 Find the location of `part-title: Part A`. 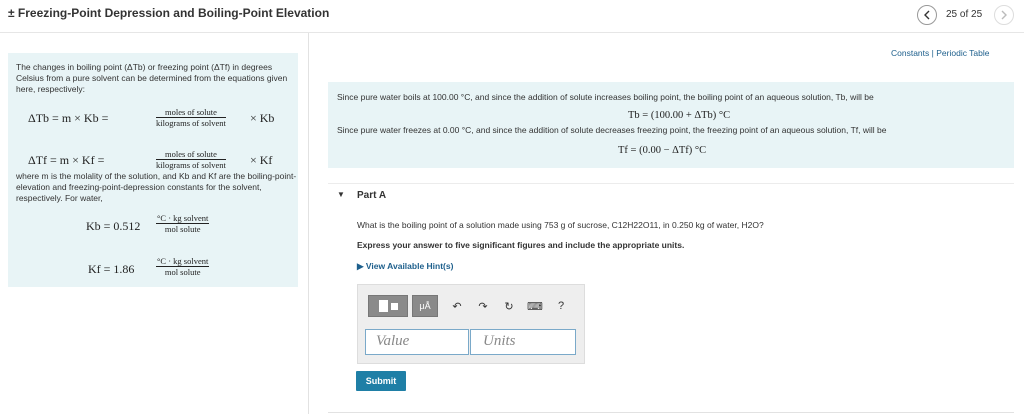

part-title: Part A is located at coordinates (371, 195).